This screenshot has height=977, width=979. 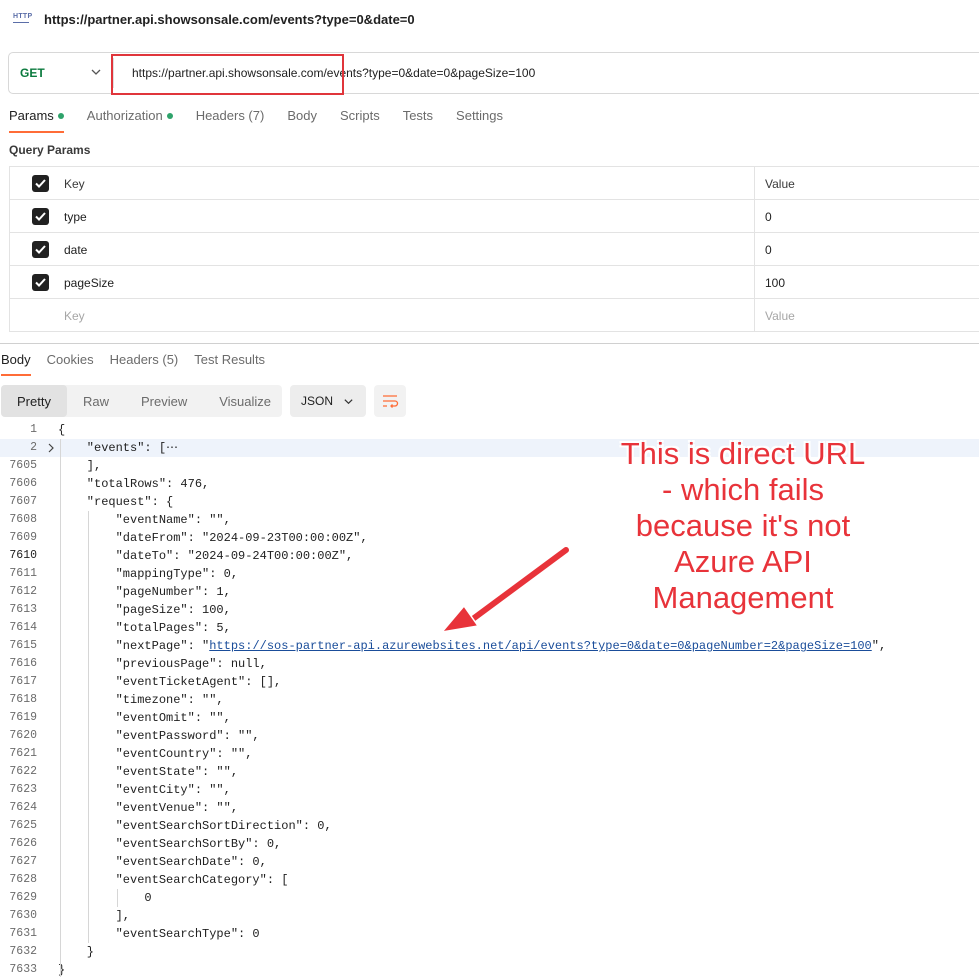 I want to click on line-number: 7610, so click(x=23, y=555).